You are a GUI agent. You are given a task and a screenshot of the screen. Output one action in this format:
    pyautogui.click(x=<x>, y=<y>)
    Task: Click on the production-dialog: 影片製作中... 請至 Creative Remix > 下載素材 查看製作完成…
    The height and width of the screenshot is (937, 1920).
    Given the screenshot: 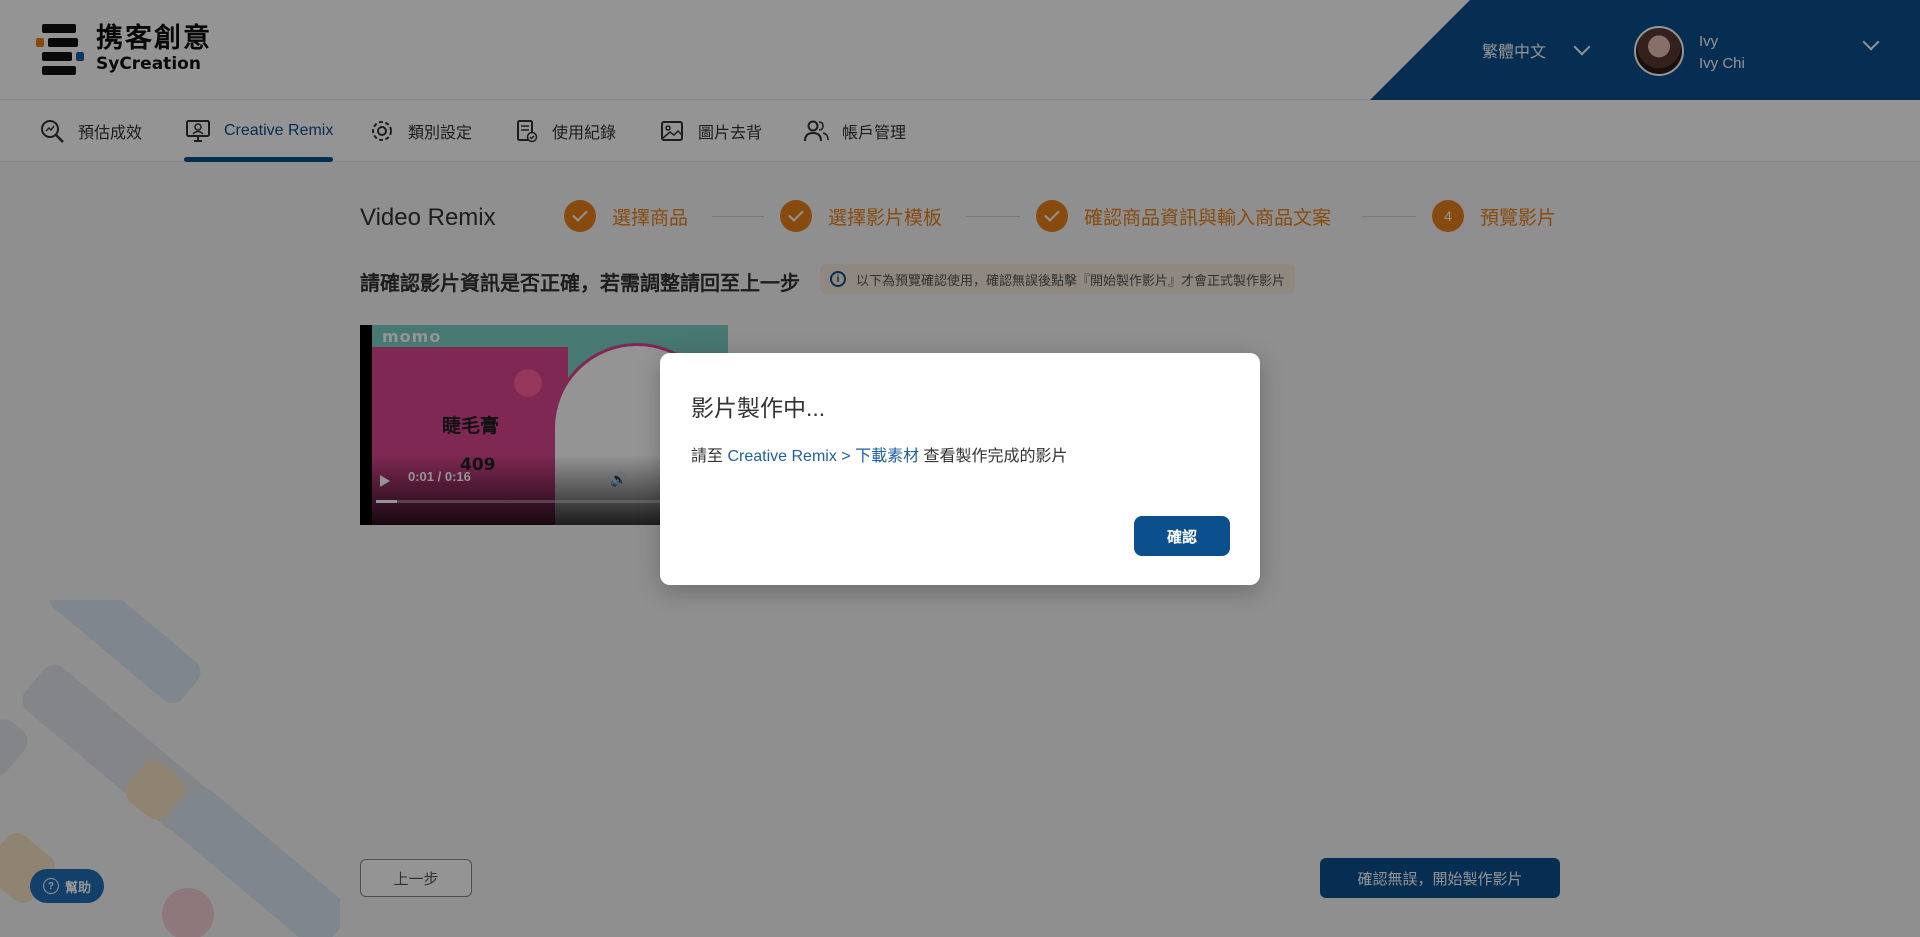 What is the action you would take?
    pyautogui.click(x=960, y=469)
    